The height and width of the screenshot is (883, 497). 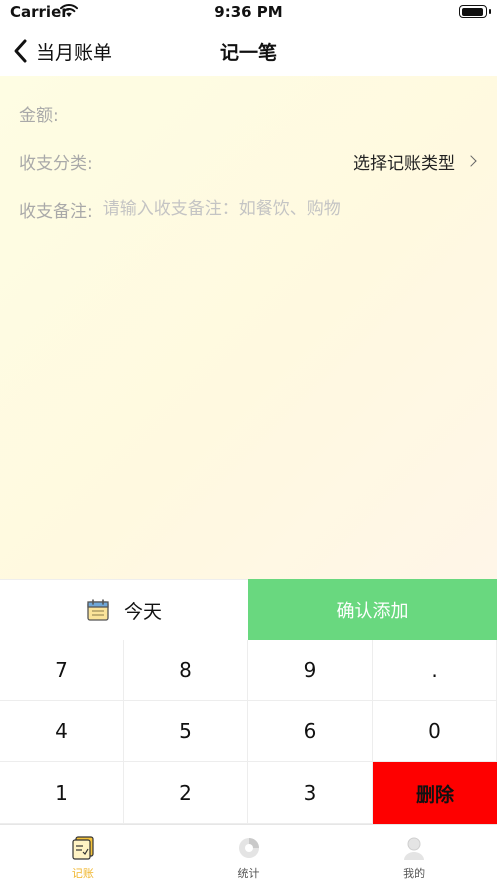 I want to click on key-1: 1, so click(x=62, y=793).